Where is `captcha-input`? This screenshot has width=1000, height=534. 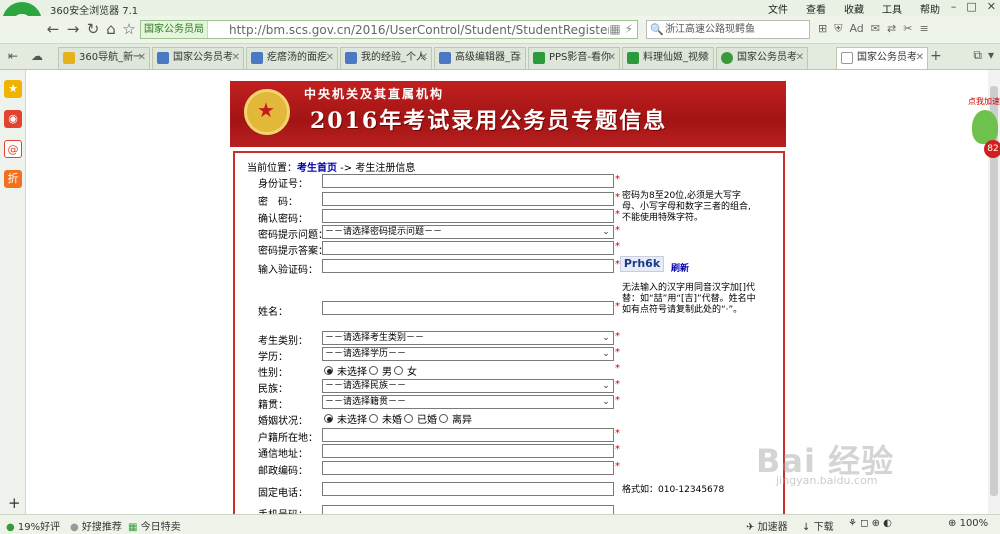
captcha-input is located at coordinates (468, 266).